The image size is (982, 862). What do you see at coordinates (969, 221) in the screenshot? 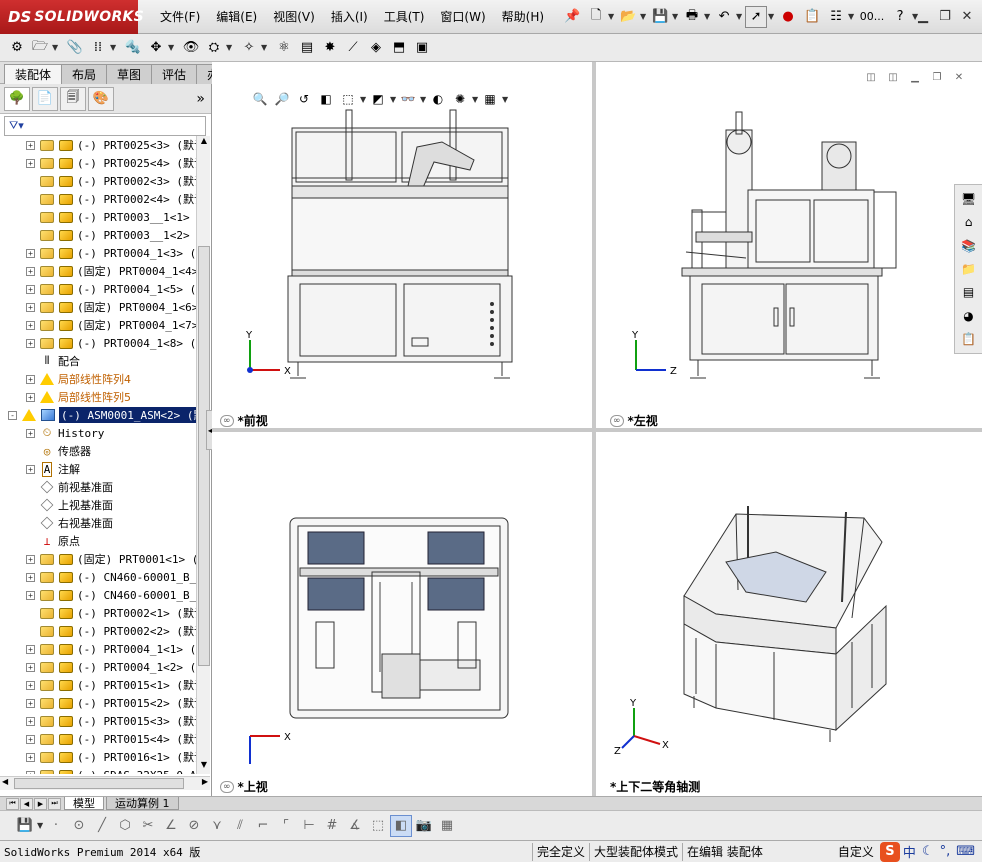
I see `home-icon: ⌂` at bounding box center [969, 221].